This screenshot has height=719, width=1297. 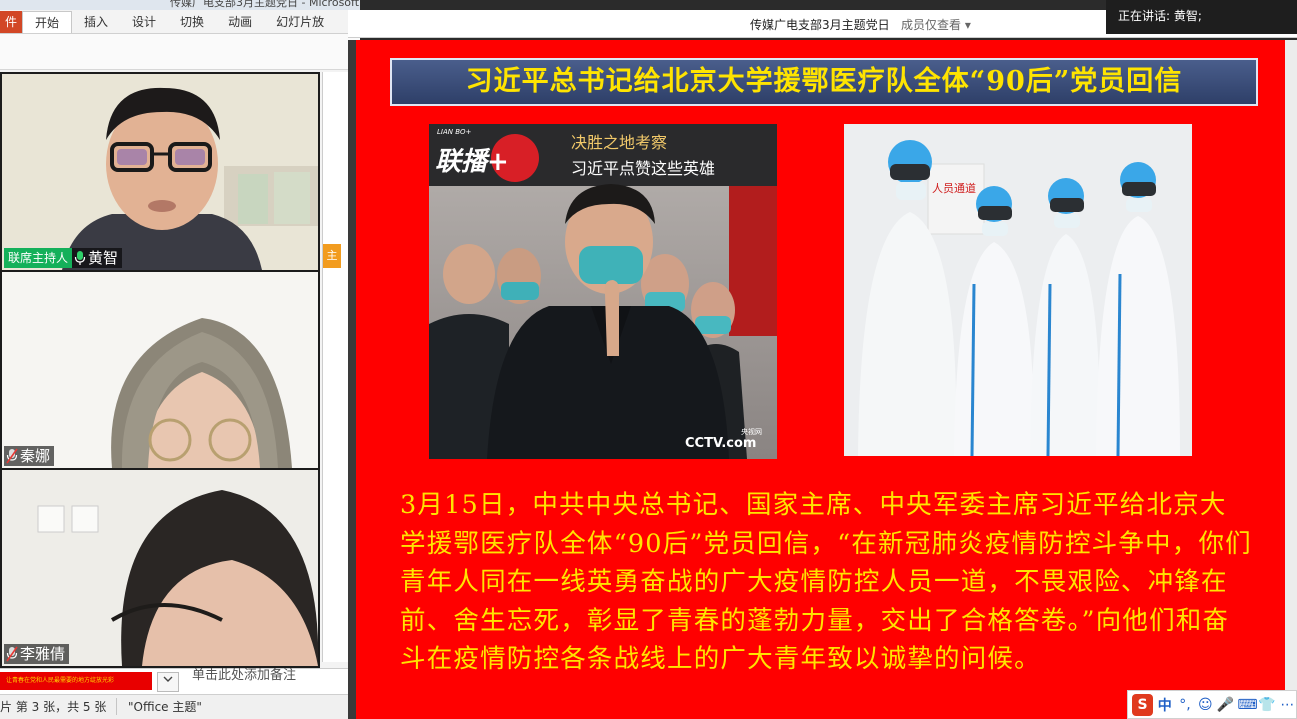 I want to click on photo-caption-2: 习近平点赞这些英雄, so click(x=643, y=168).